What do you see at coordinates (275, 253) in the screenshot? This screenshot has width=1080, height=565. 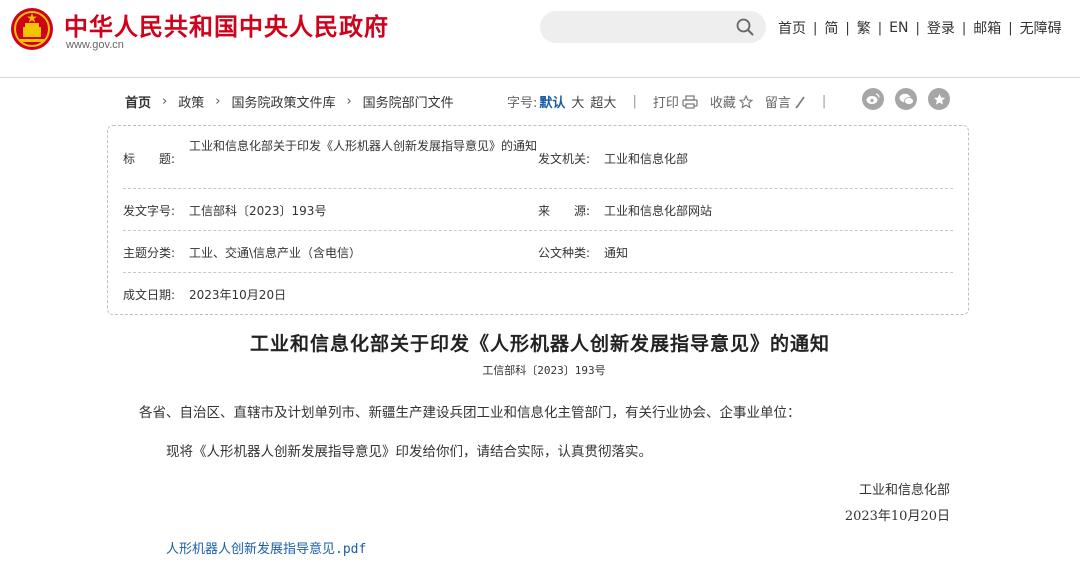 I see `category-value: 工业、交通\信息产业（含电信）` at bounding box center [275, 253].